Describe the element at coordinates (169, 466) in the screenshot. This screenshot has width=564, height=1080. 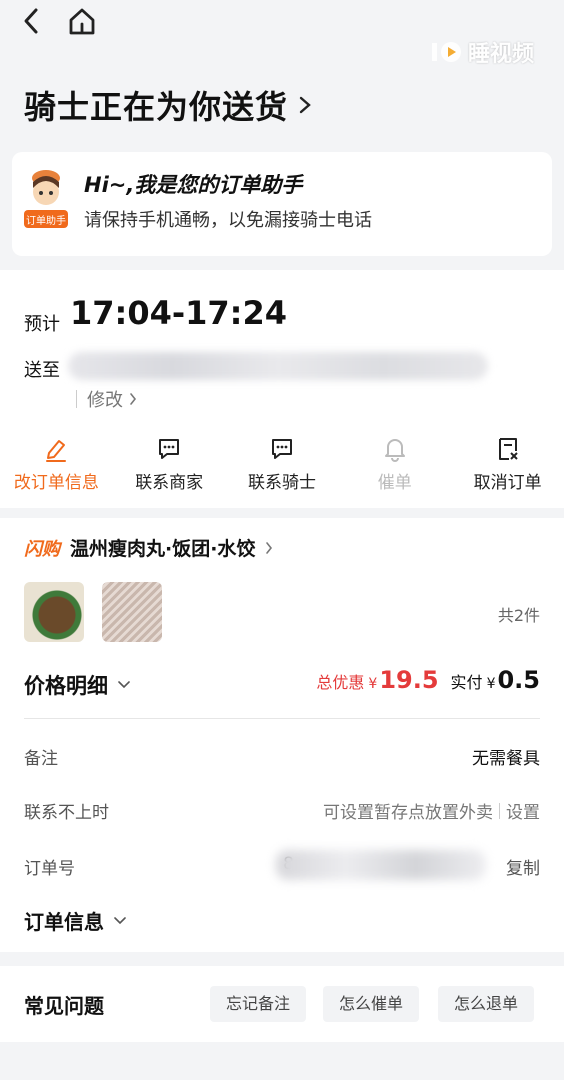
I see `contact-merchant-button: 联系商家` at that location.